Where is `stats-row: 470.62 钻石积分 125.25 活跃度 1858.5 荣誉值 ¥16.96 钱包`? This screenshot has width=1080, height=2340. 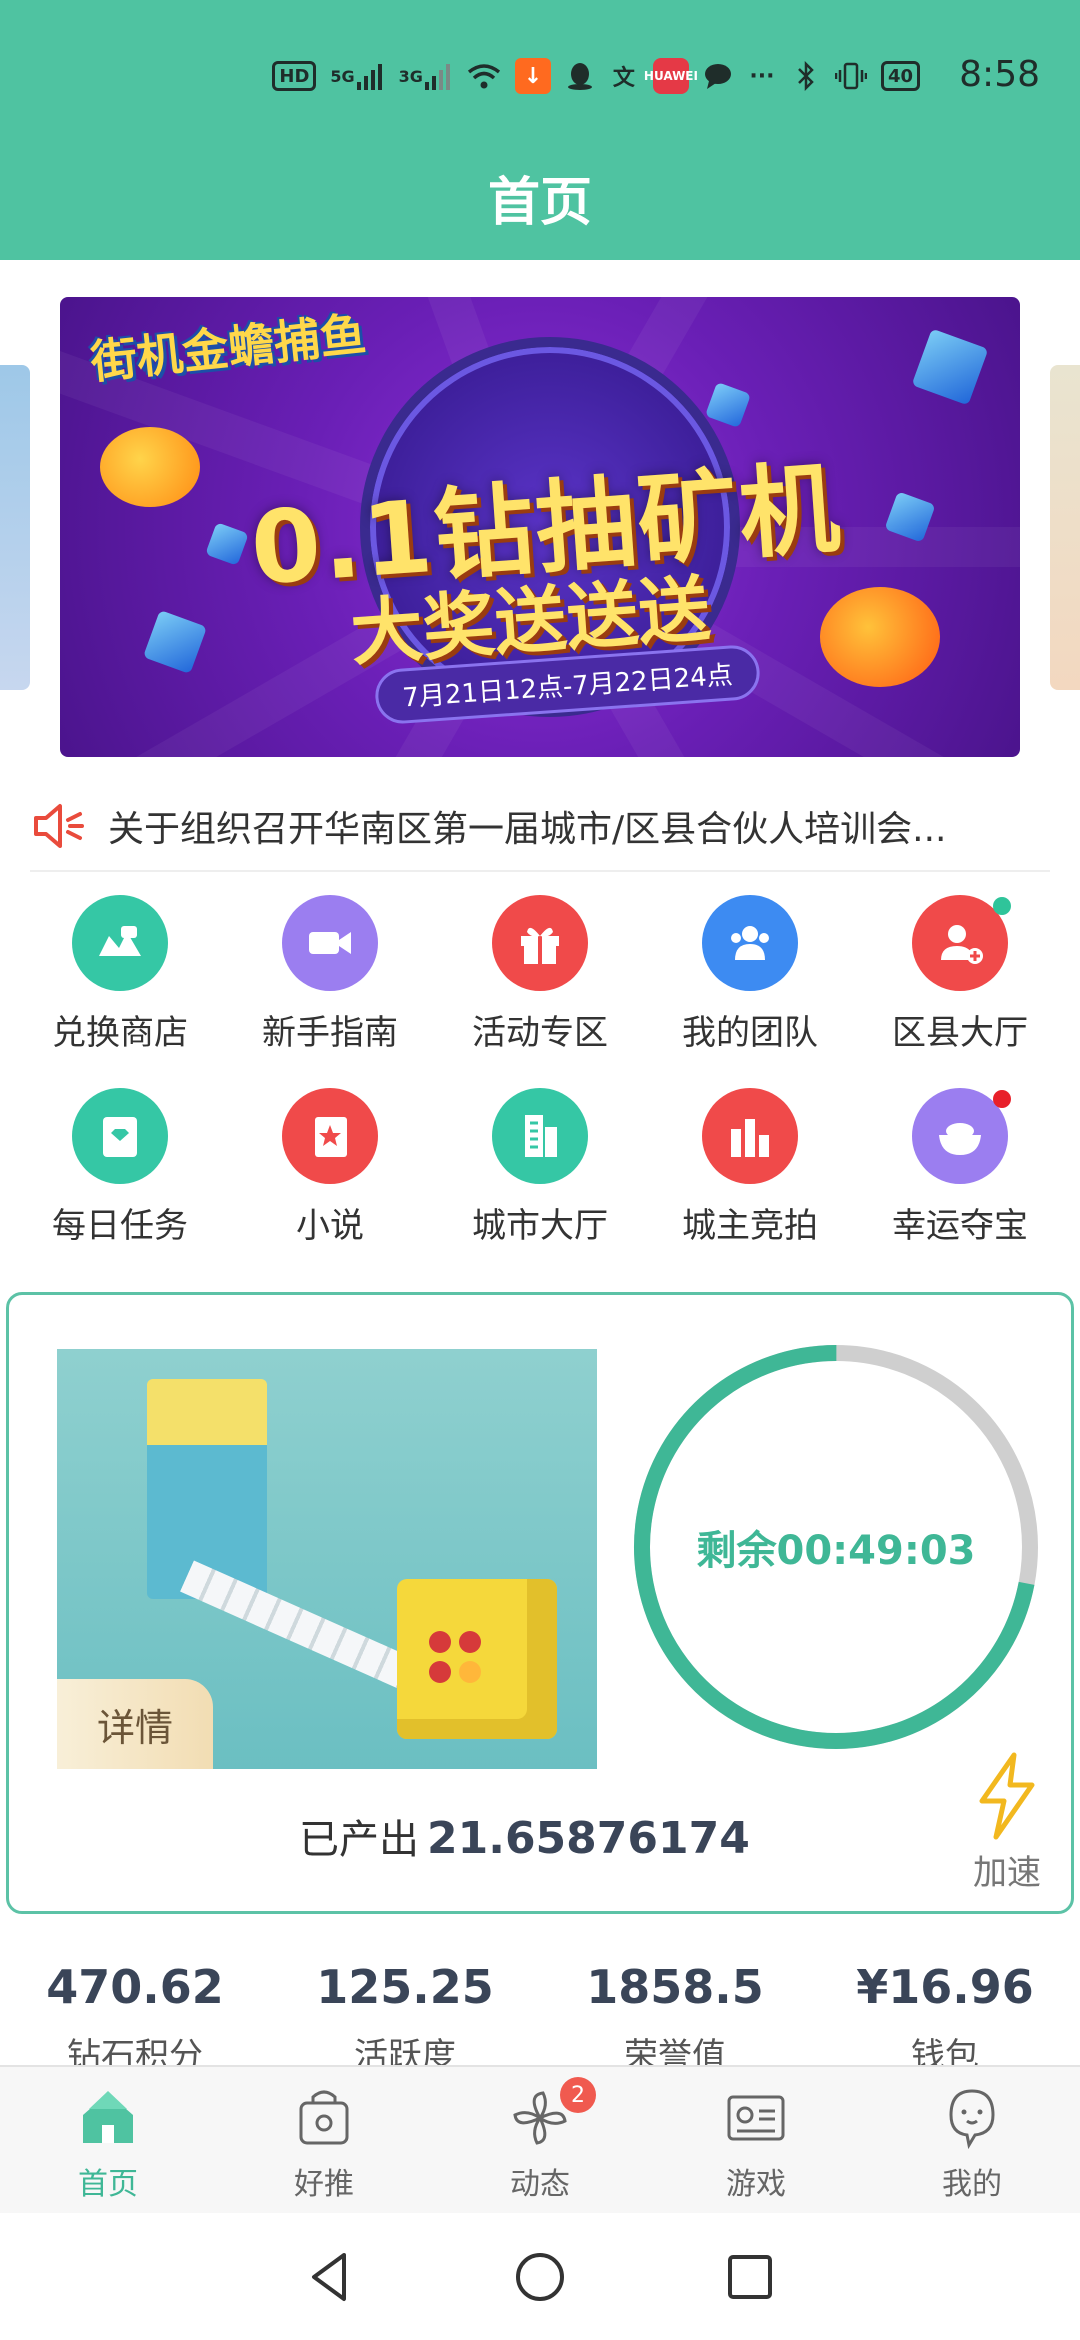 stats-row: 470.62 钻石积分 125.25 活跃度 1858.5 荣誉值 ¥16.96 钱包 is located at coordinates (540, 2018).